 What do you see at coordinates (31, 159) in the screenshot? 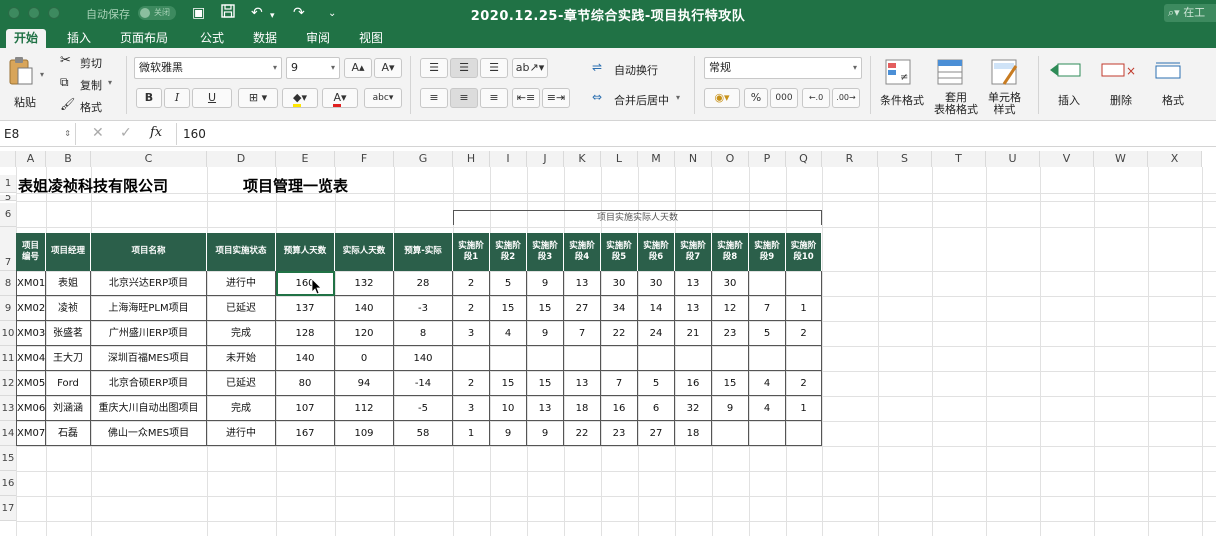
I see `column-header-A: A` at bounding box center [31, 159].